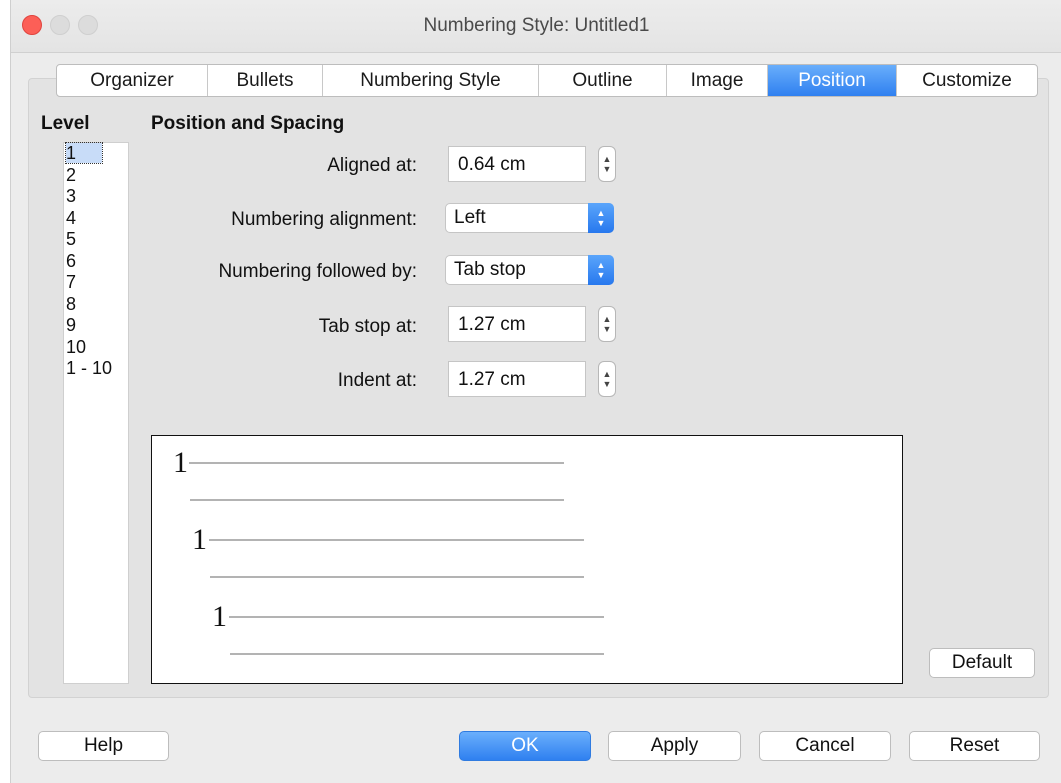  I want to click on tab-organizer: Organizer, so click(132, 80).